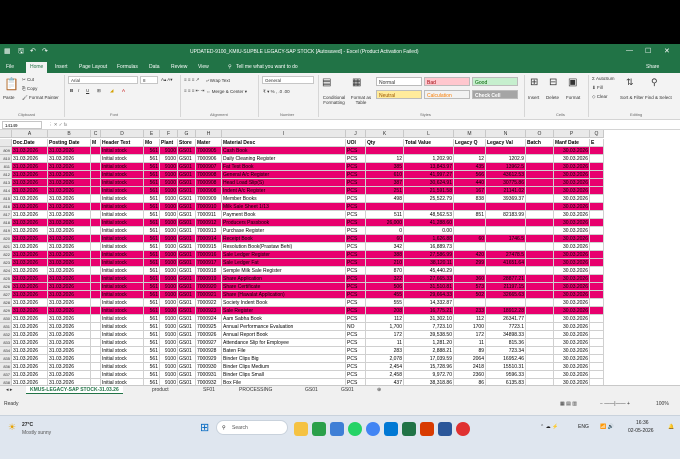 This screenshot has width=680, height=459. Describe the element at coordinates (470, 191) in the screenshot. I see `table-cell: 167` at that location.